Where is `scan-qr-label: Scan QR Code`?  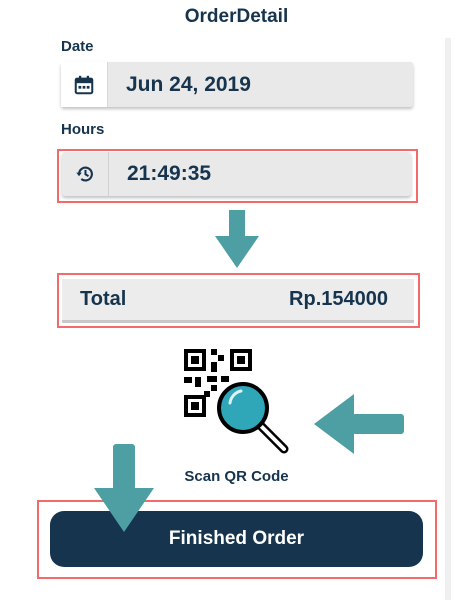 scan-qr-label: Scan QR Code is located at coordinates (236, 476).